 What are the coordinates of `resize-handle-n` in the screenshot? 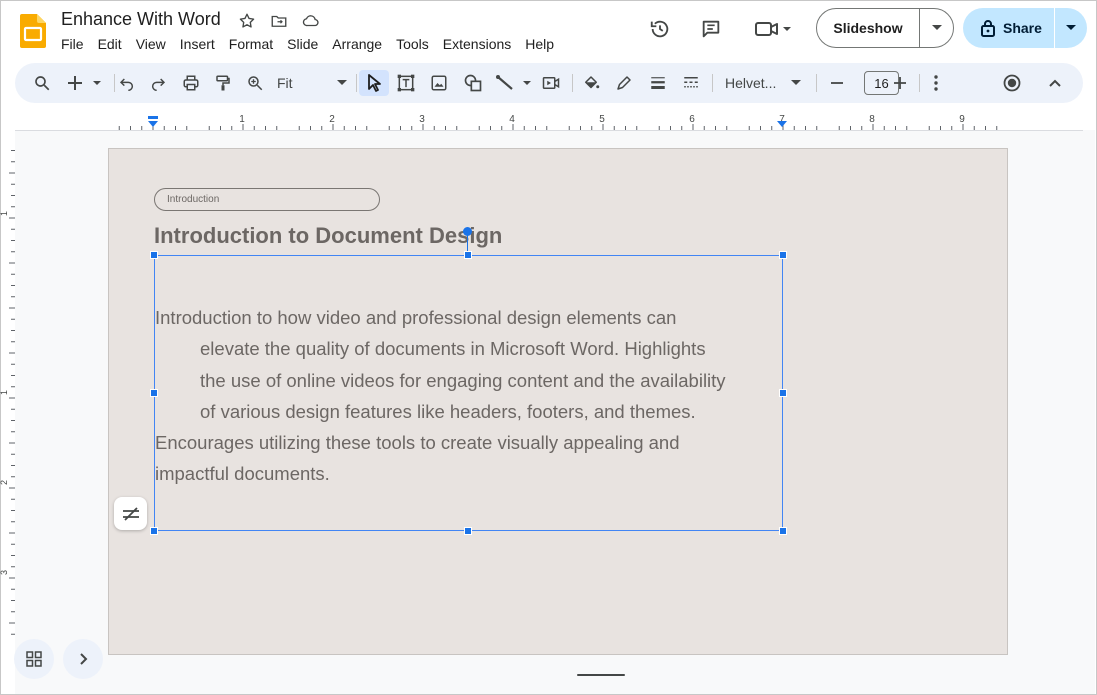 It's located at (468, 255).